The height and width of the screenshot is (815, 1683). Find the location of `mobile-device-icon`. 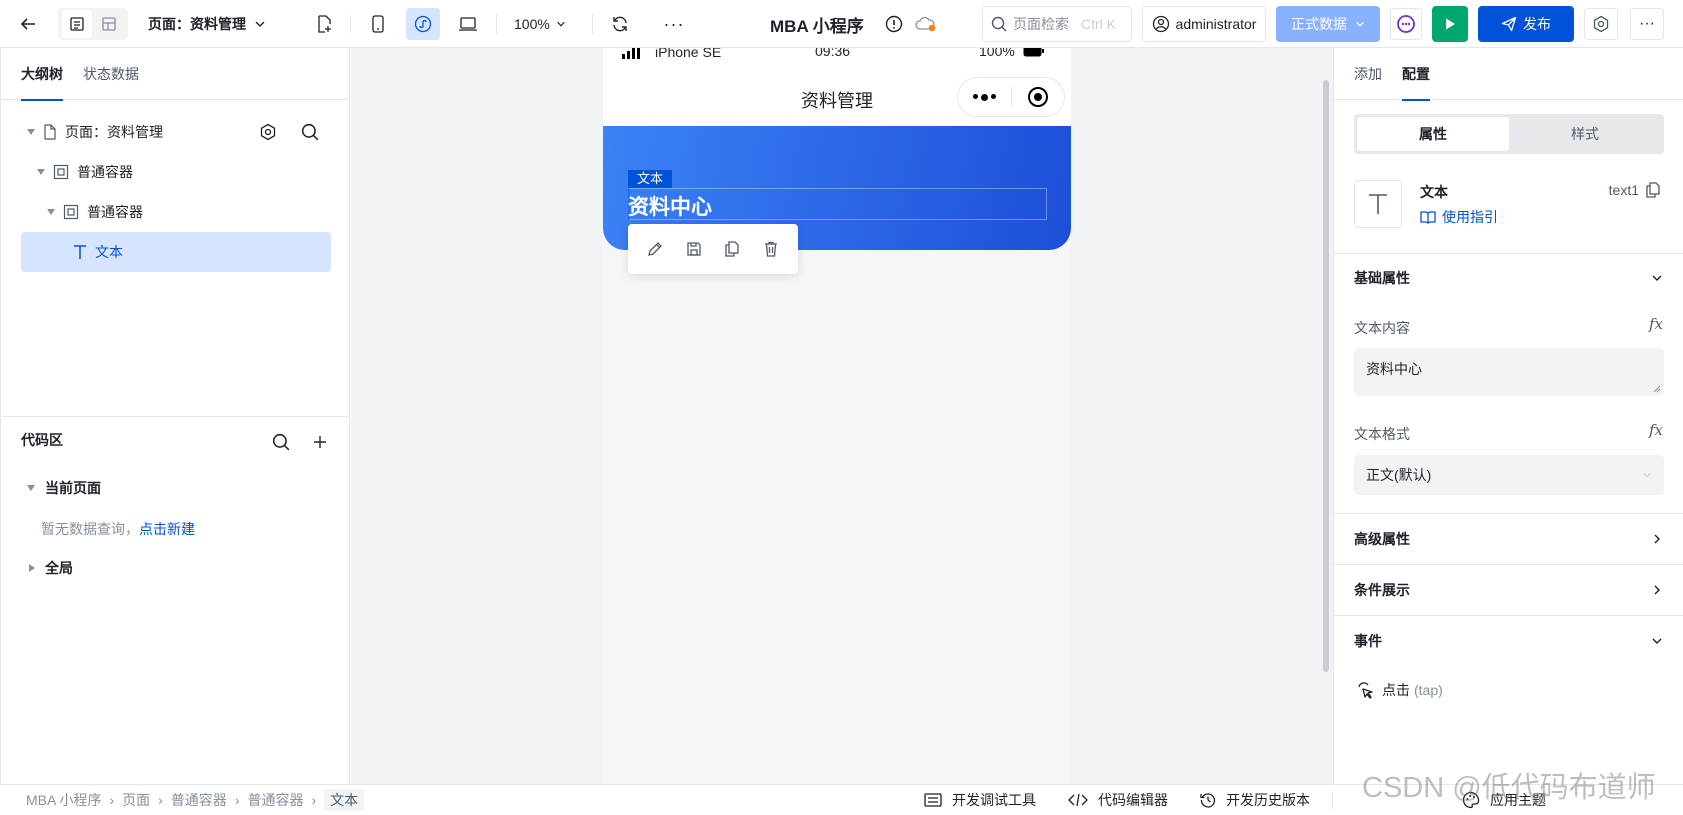

mobile-device-icon is located at coordinates (378, 24).